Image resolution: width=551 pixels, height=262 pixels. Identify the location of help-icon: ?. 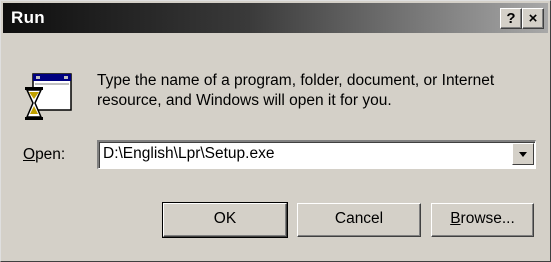
(511, 18).